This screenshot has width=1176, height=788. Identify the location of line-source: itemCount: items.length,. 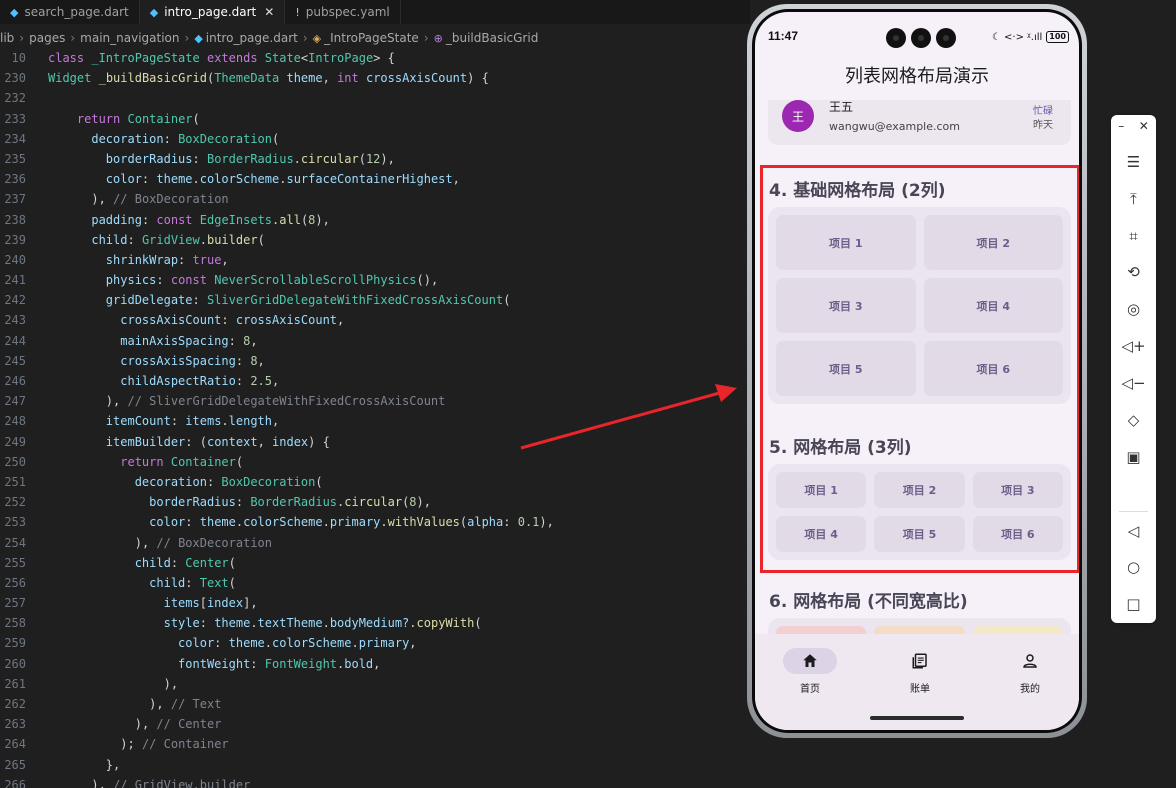
(192, 421).